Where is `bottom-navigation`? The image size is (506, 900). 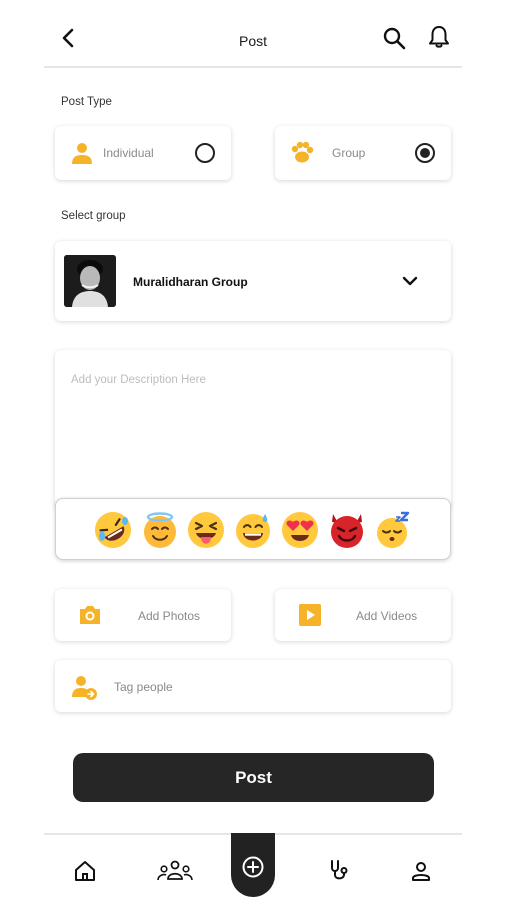 bottom-navigation is located at coordinates (253, 866).